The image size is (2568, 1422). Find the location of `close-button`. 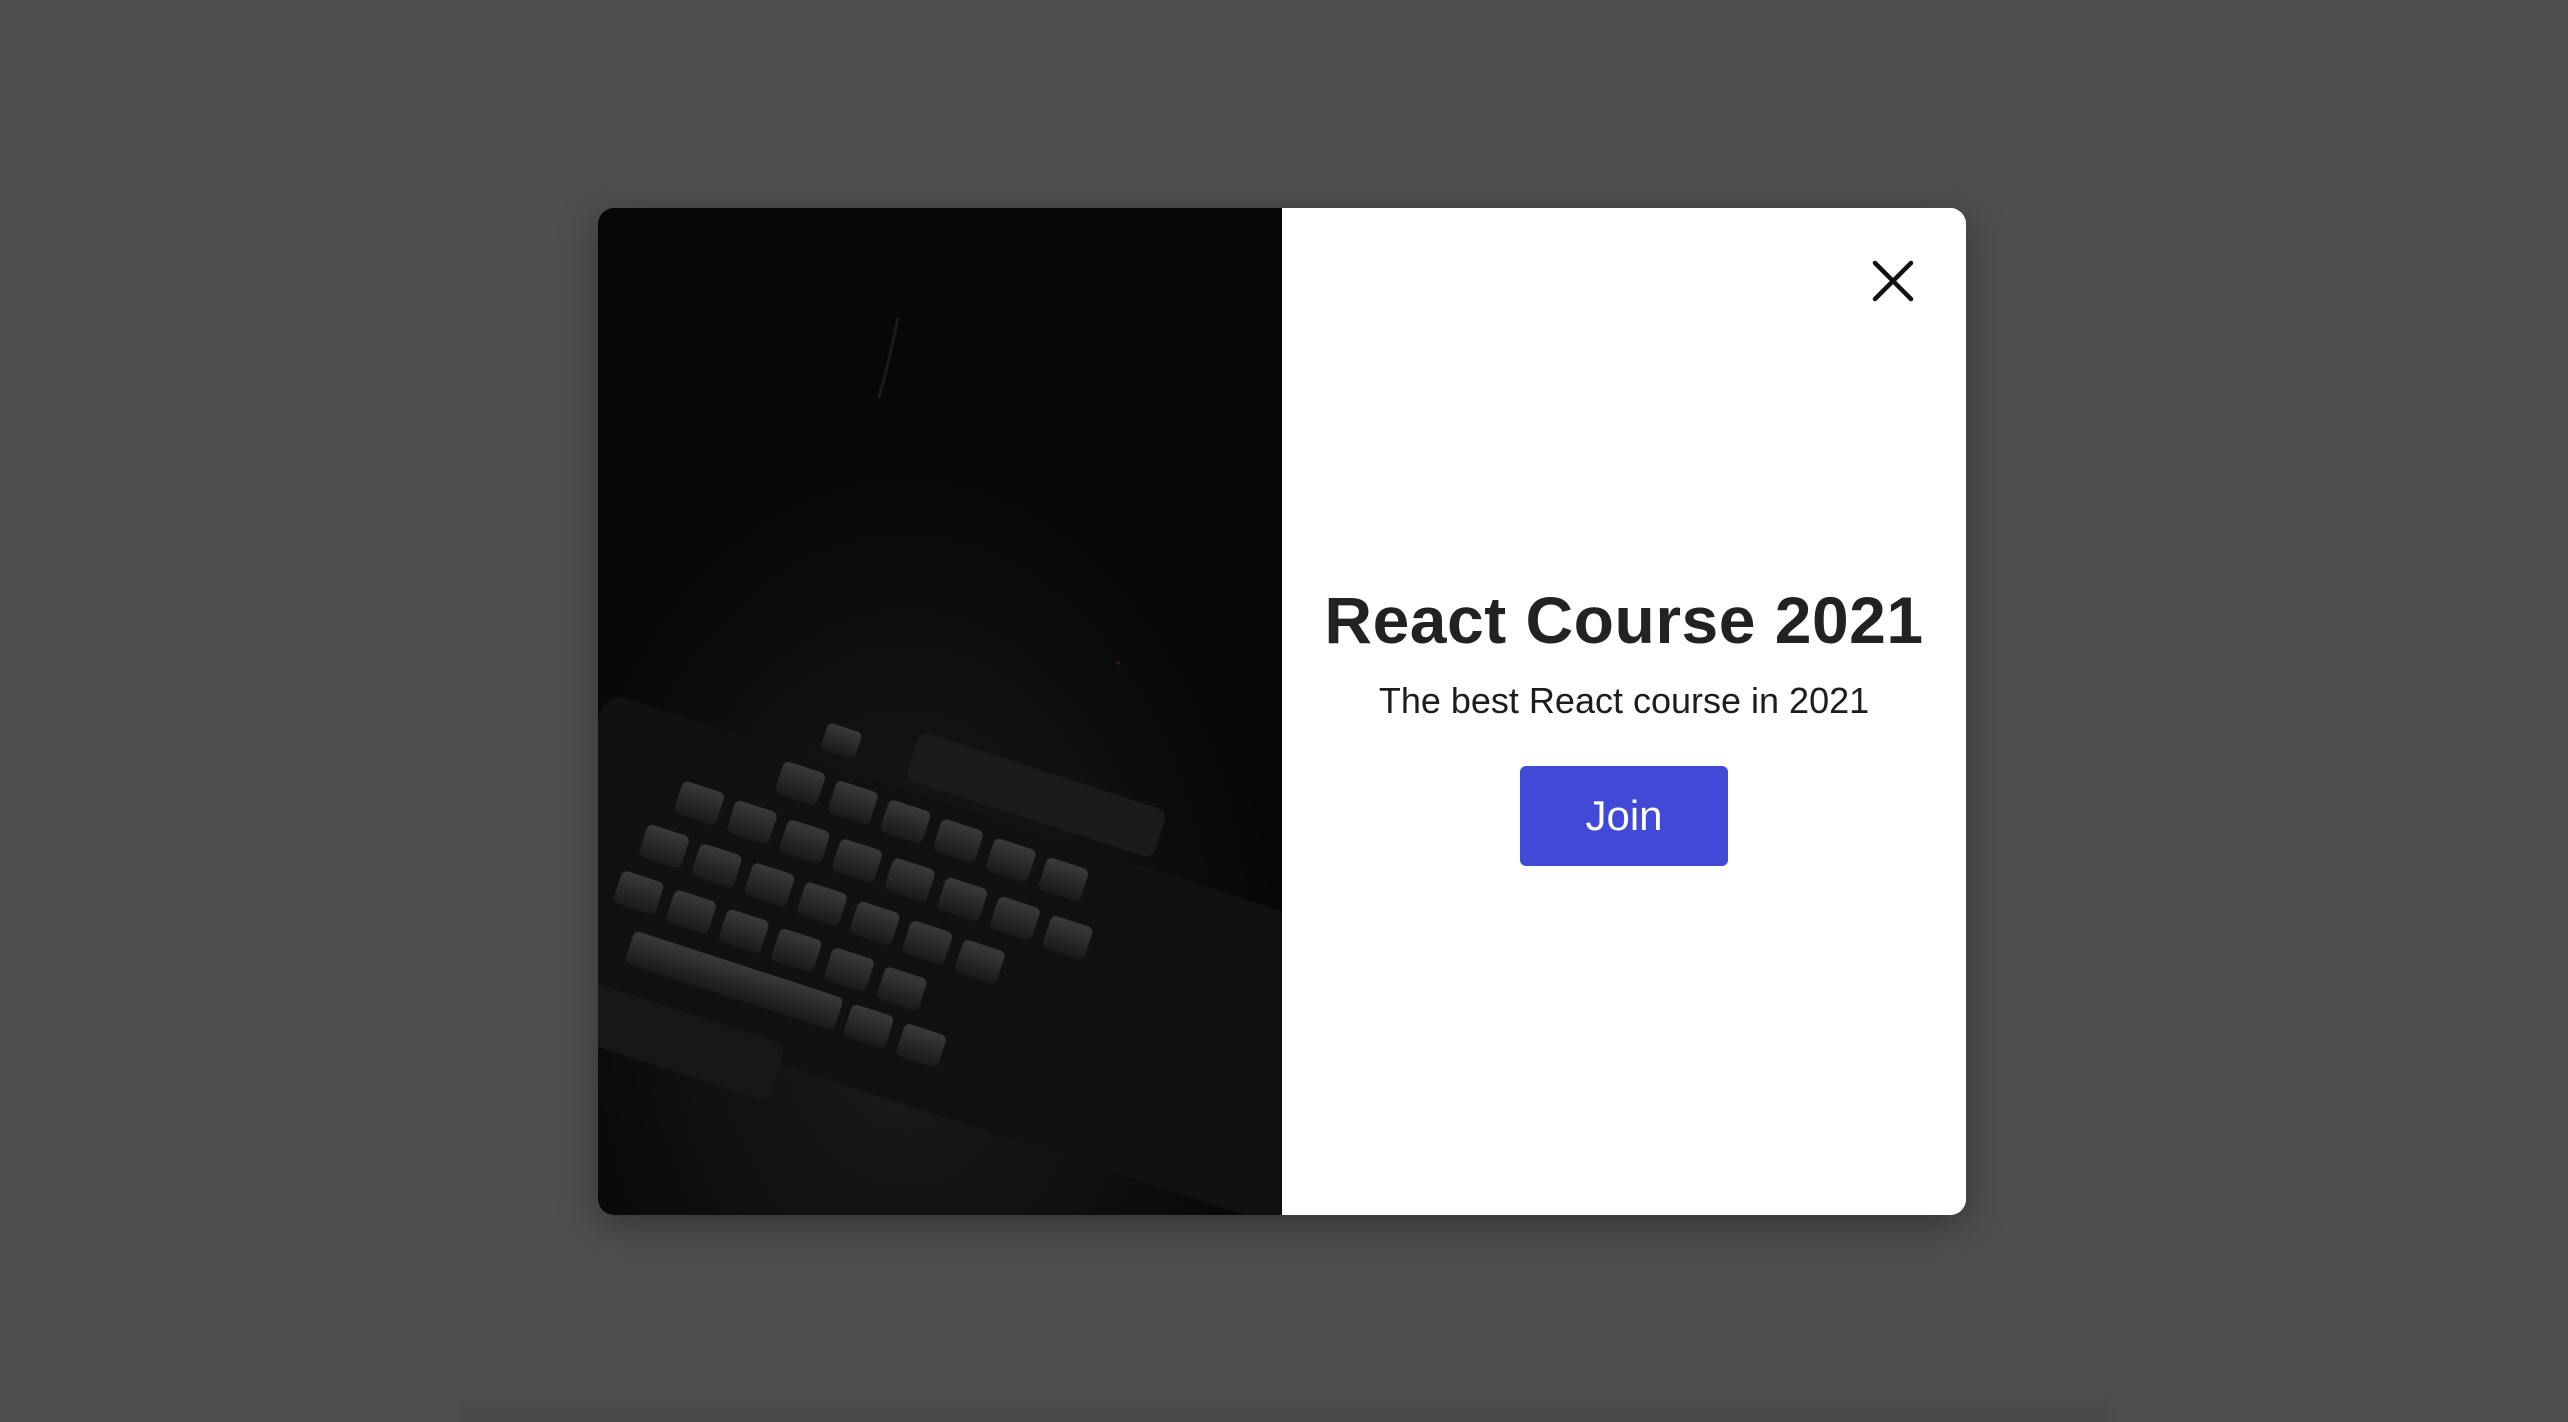

close-button is located at coordinates (1893, 281).